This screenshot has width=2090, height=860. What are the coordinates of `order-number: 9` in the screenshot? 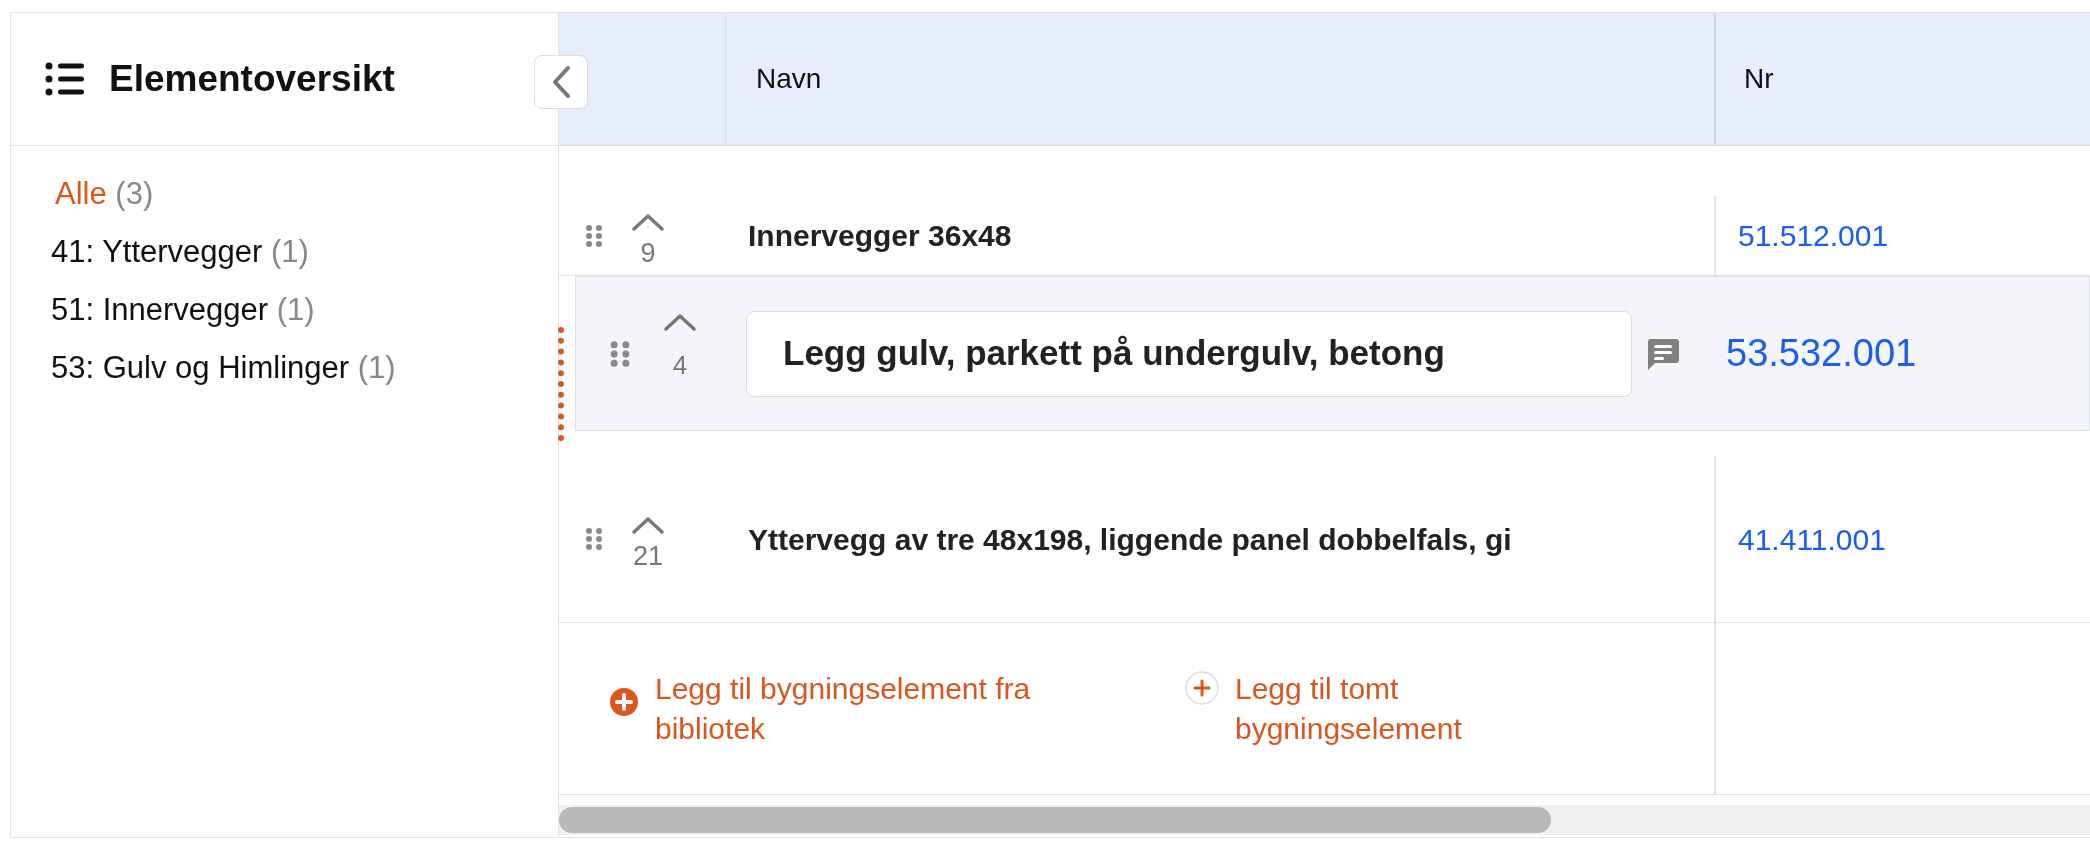 It's located at (648, 252).